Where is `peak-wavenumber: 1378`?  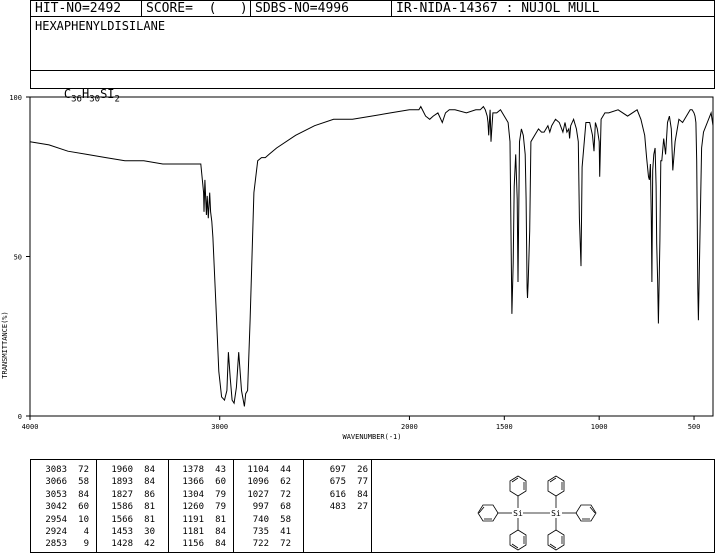
peak-wavenumber: 1378 is located at coordinates (193, 470).